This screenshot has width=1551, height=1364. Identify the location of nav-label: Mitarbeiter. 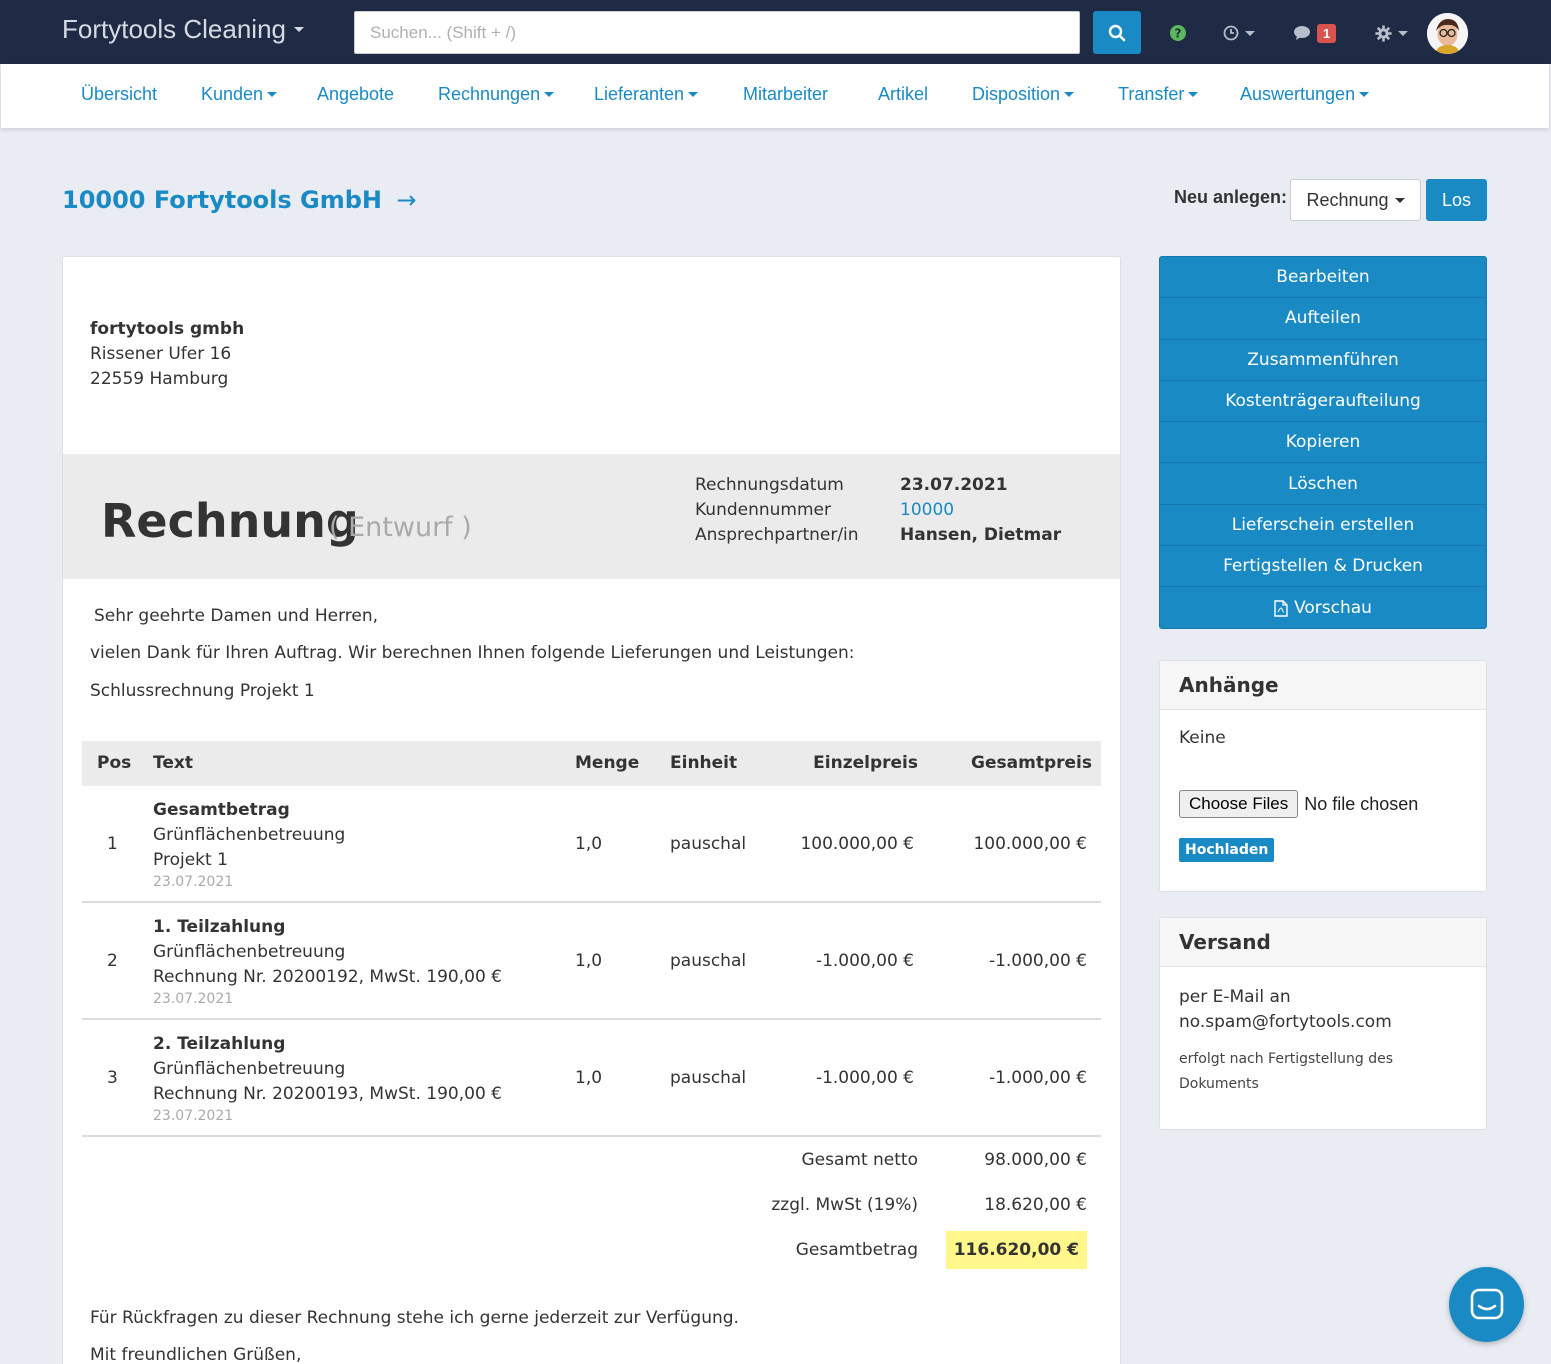
(786, 94).